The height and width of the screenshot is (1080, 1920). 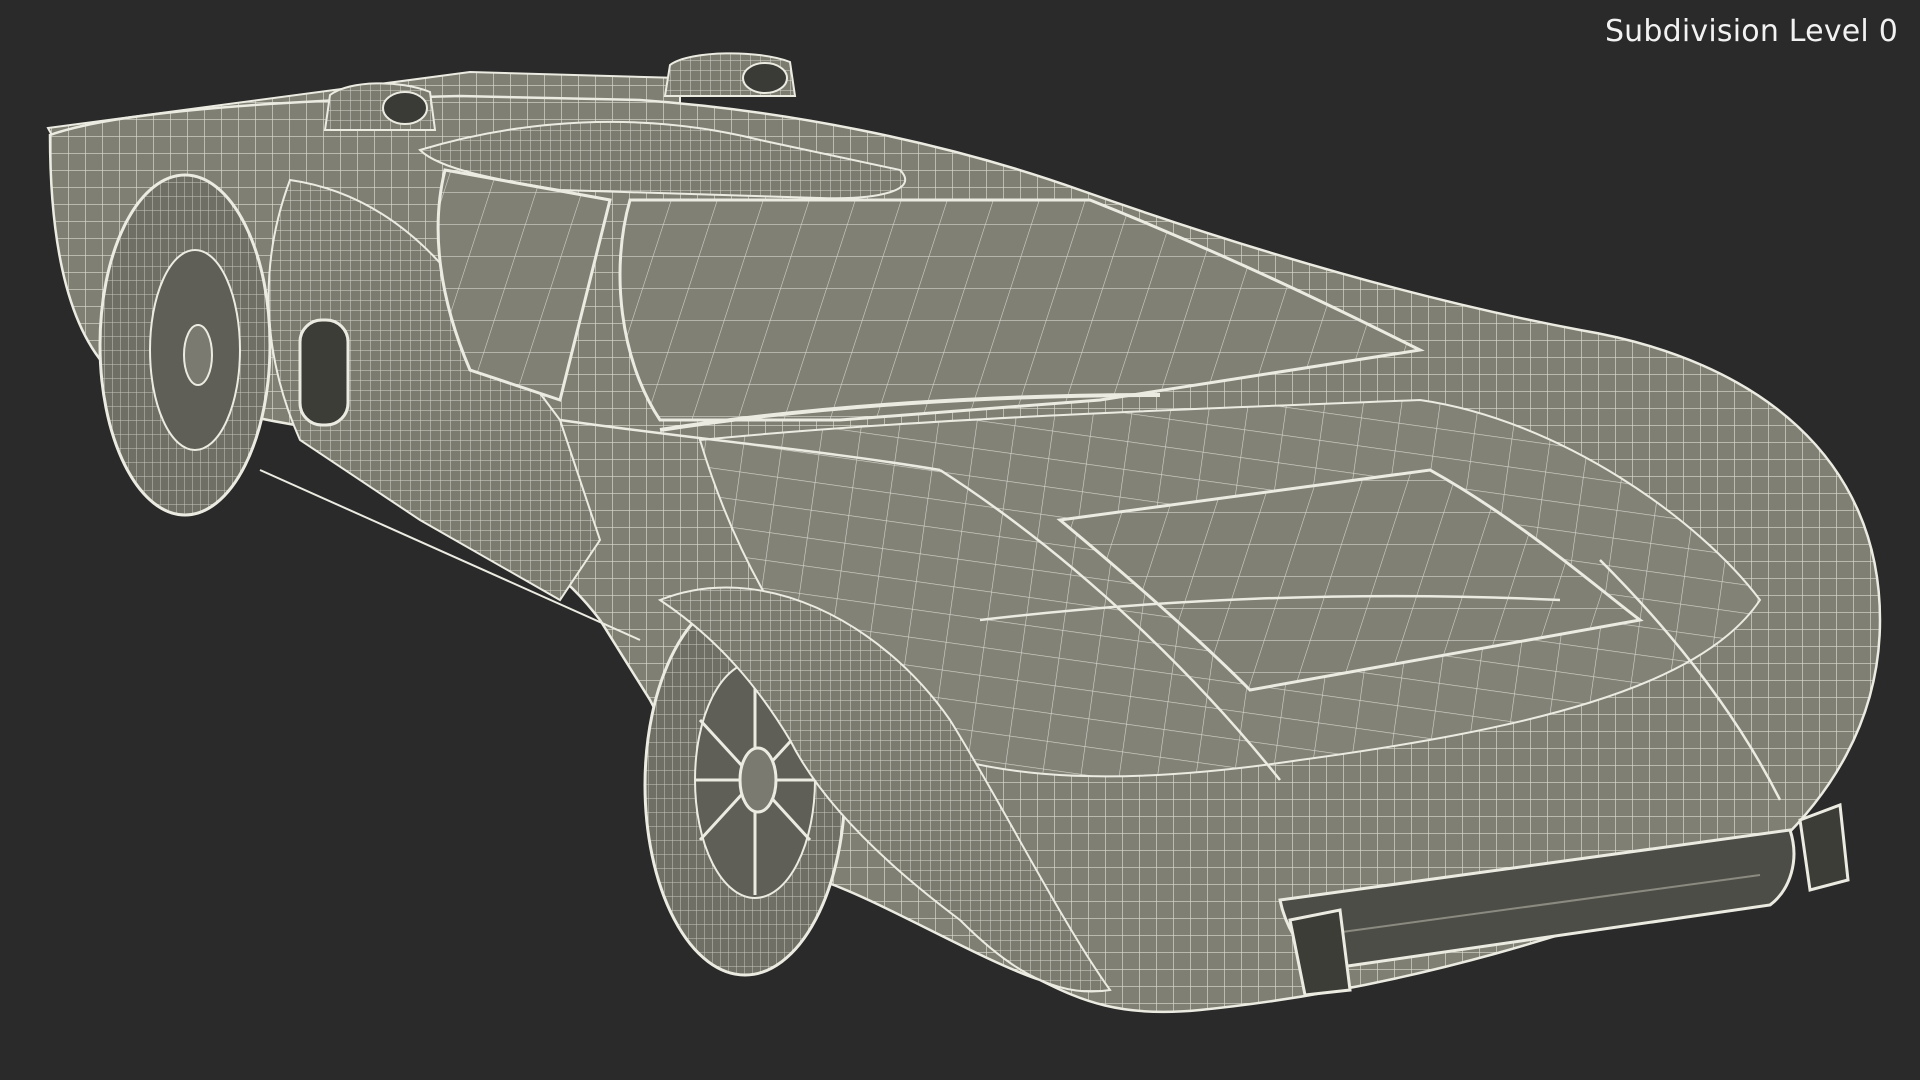 I want to click on side-air-intake, so click(x=324, y=372).